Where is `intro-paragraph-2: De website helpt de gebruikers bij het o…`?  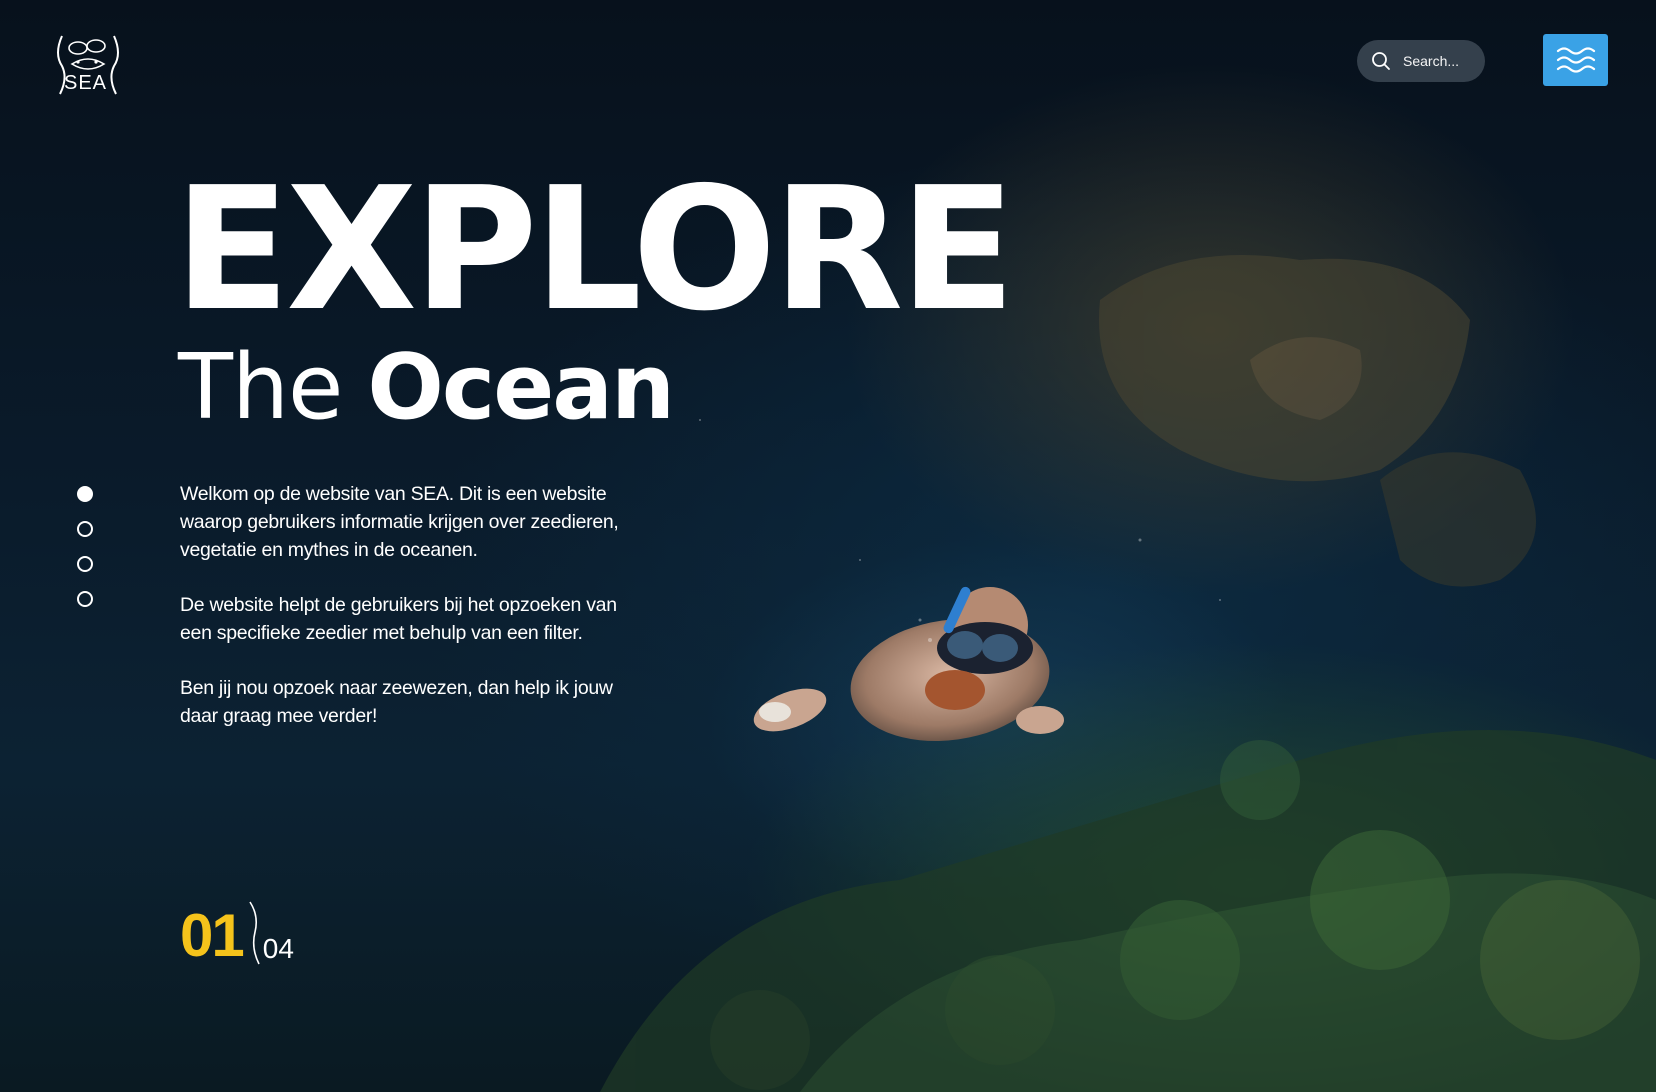
intro-paragraph-2: De website helpt de gebruikers bij het o… is located at coordinates (398, 619).